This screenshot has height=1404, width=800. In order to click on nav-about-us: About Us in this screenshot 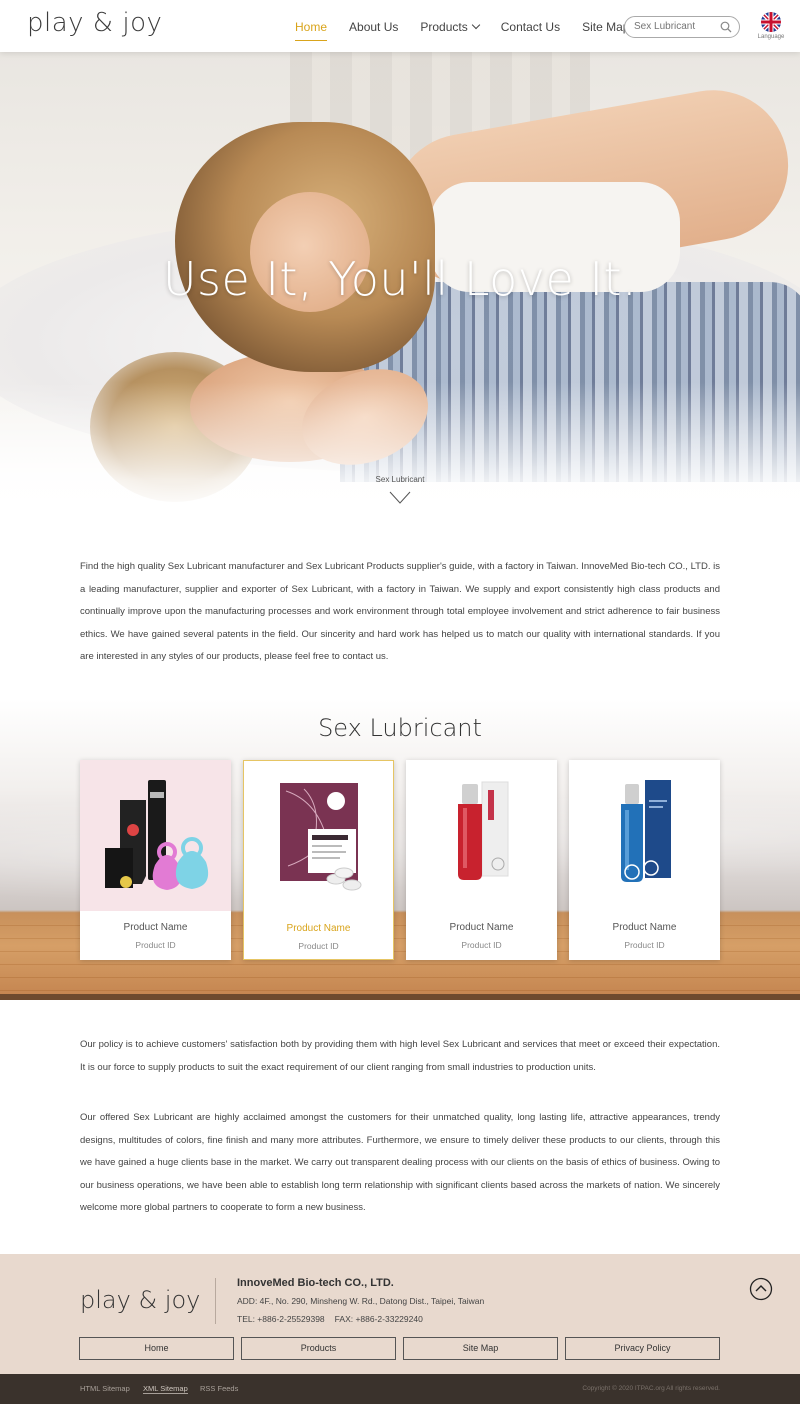, I will do `click(373, 30)`.